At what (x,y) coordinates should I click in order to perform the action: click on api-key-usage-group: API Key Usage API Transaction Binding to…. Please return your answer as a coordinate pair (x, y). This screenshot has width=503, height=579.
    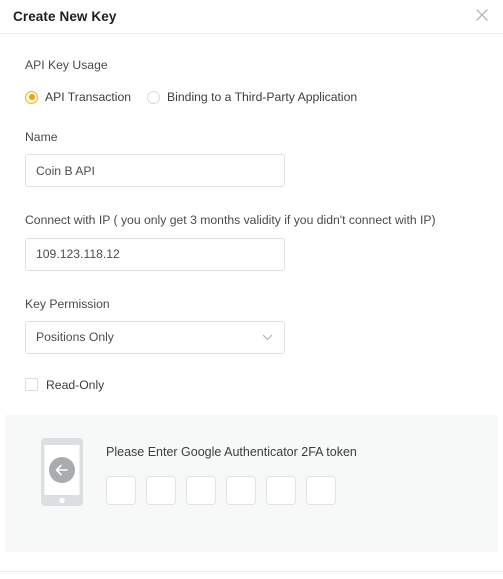
    Looking at the image, I should click on (251, 69).